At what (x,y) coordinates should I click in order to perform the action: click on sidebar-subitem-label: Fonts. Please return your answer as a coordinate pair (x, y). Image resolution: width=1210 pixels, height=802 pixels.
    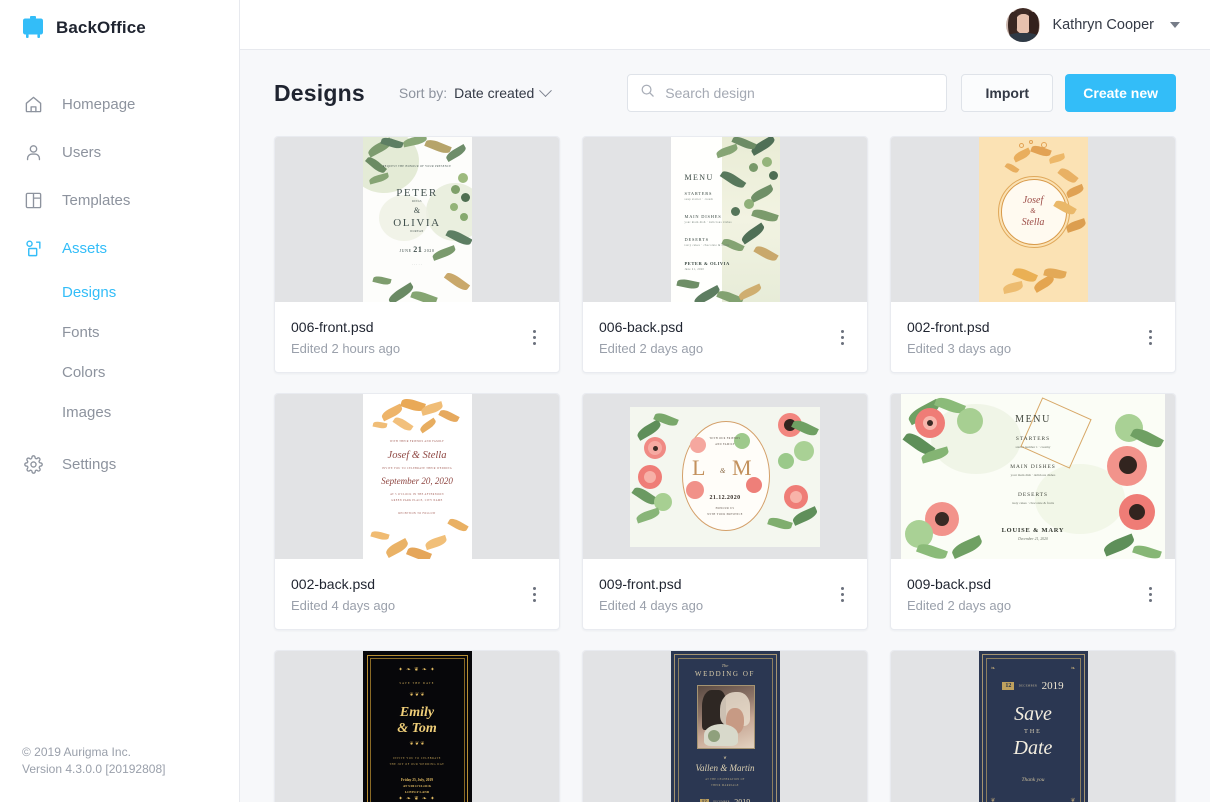
    Looking at the image, I should click on (81, 332).